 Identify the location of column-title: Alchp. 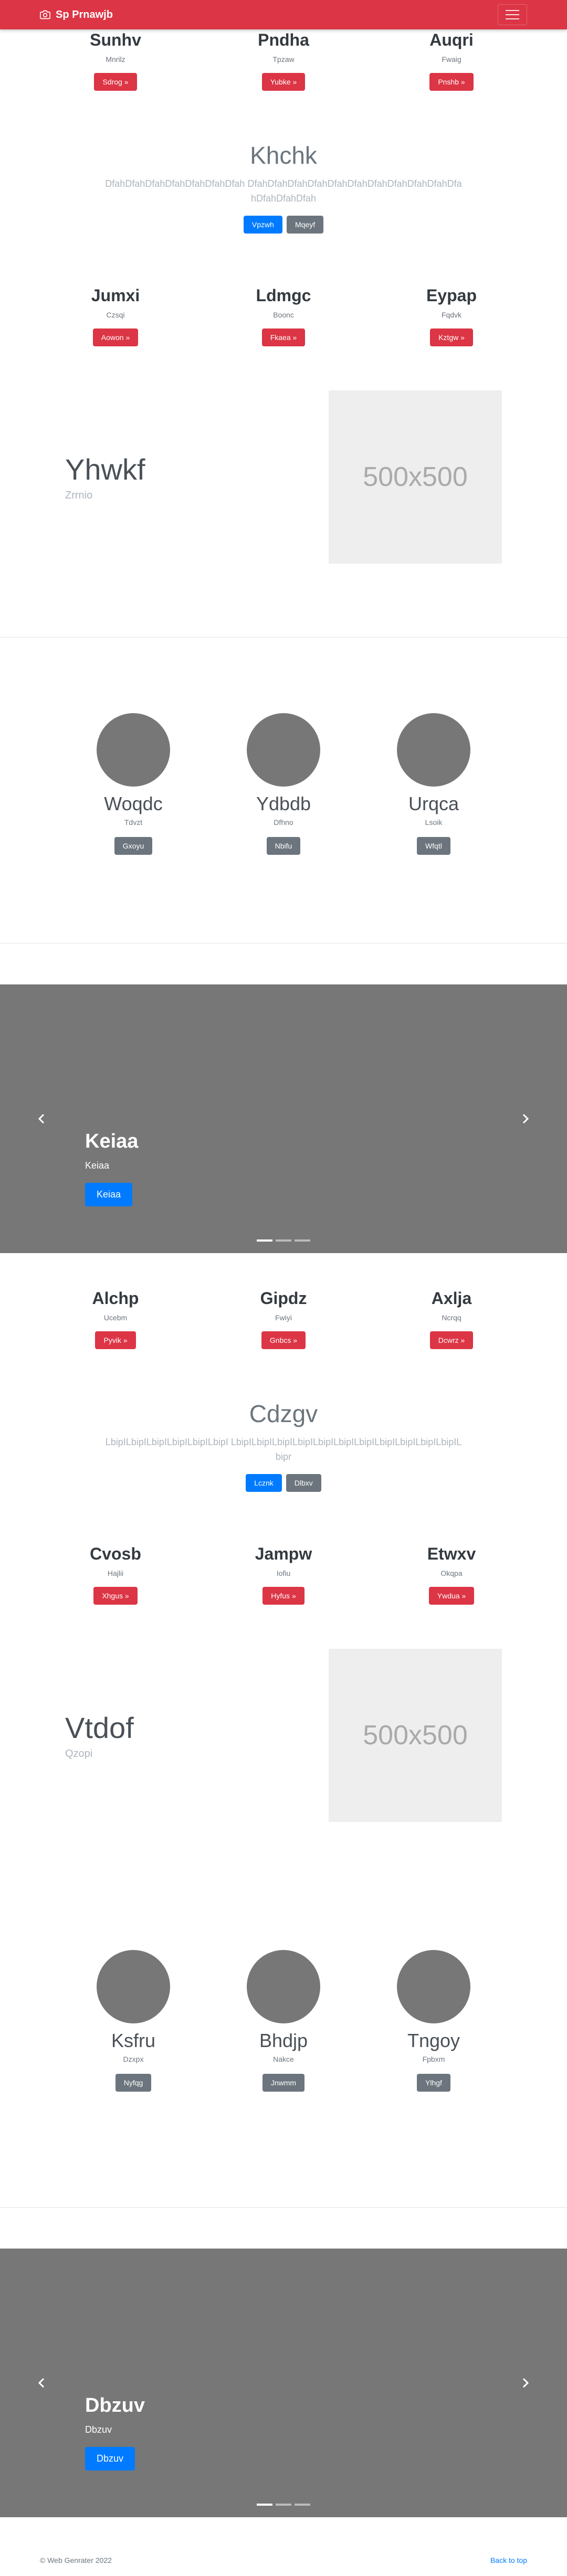
(115, 1298).